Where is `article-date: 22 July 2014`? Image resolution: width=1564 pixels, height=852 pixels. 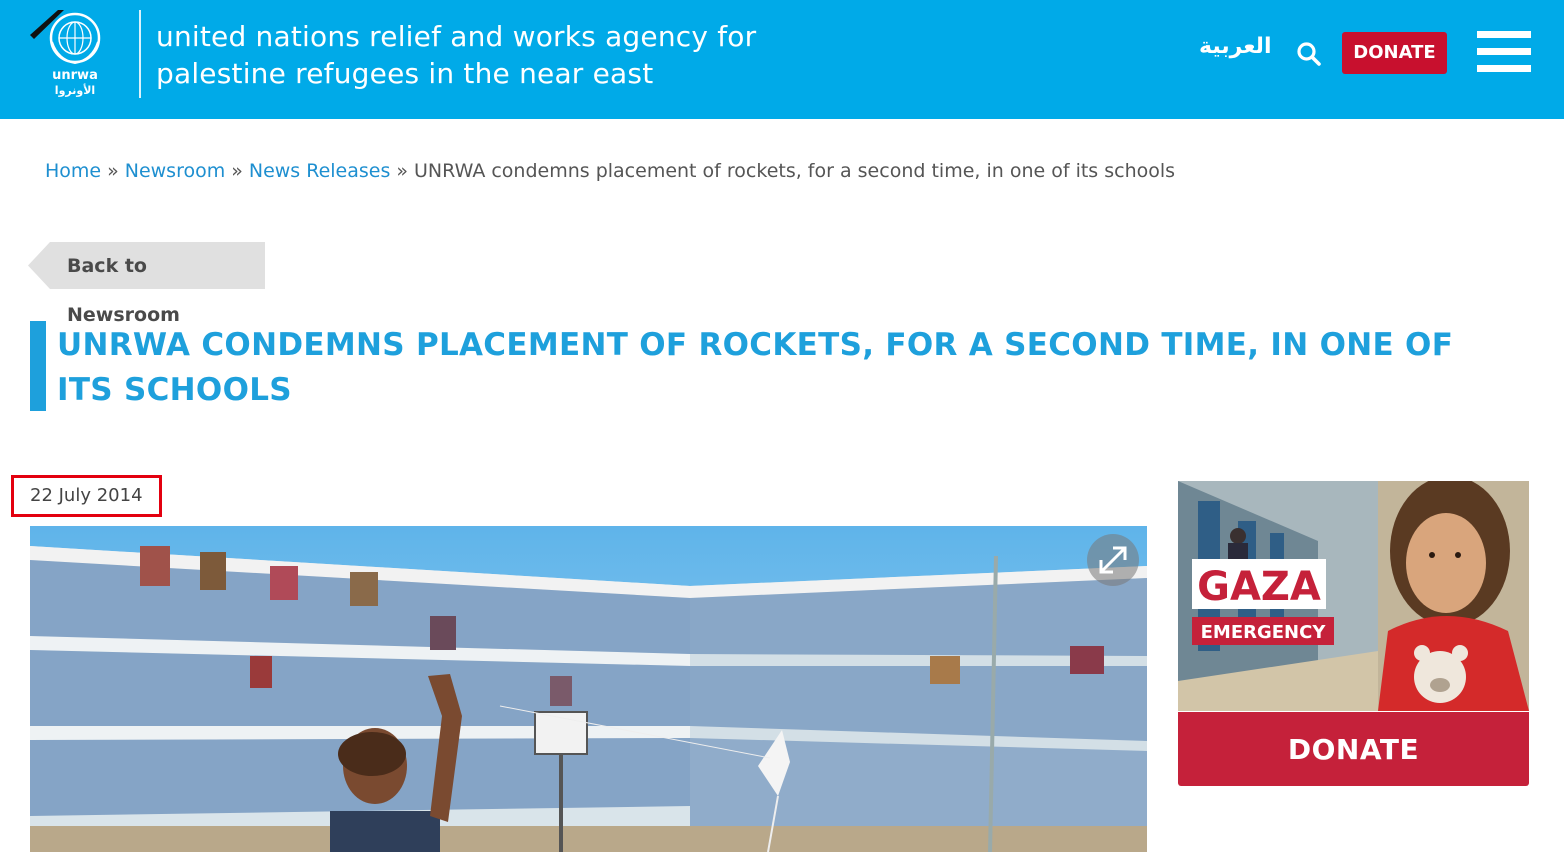
article-date: 22 July 2014 is located at coordinates (86, 495).